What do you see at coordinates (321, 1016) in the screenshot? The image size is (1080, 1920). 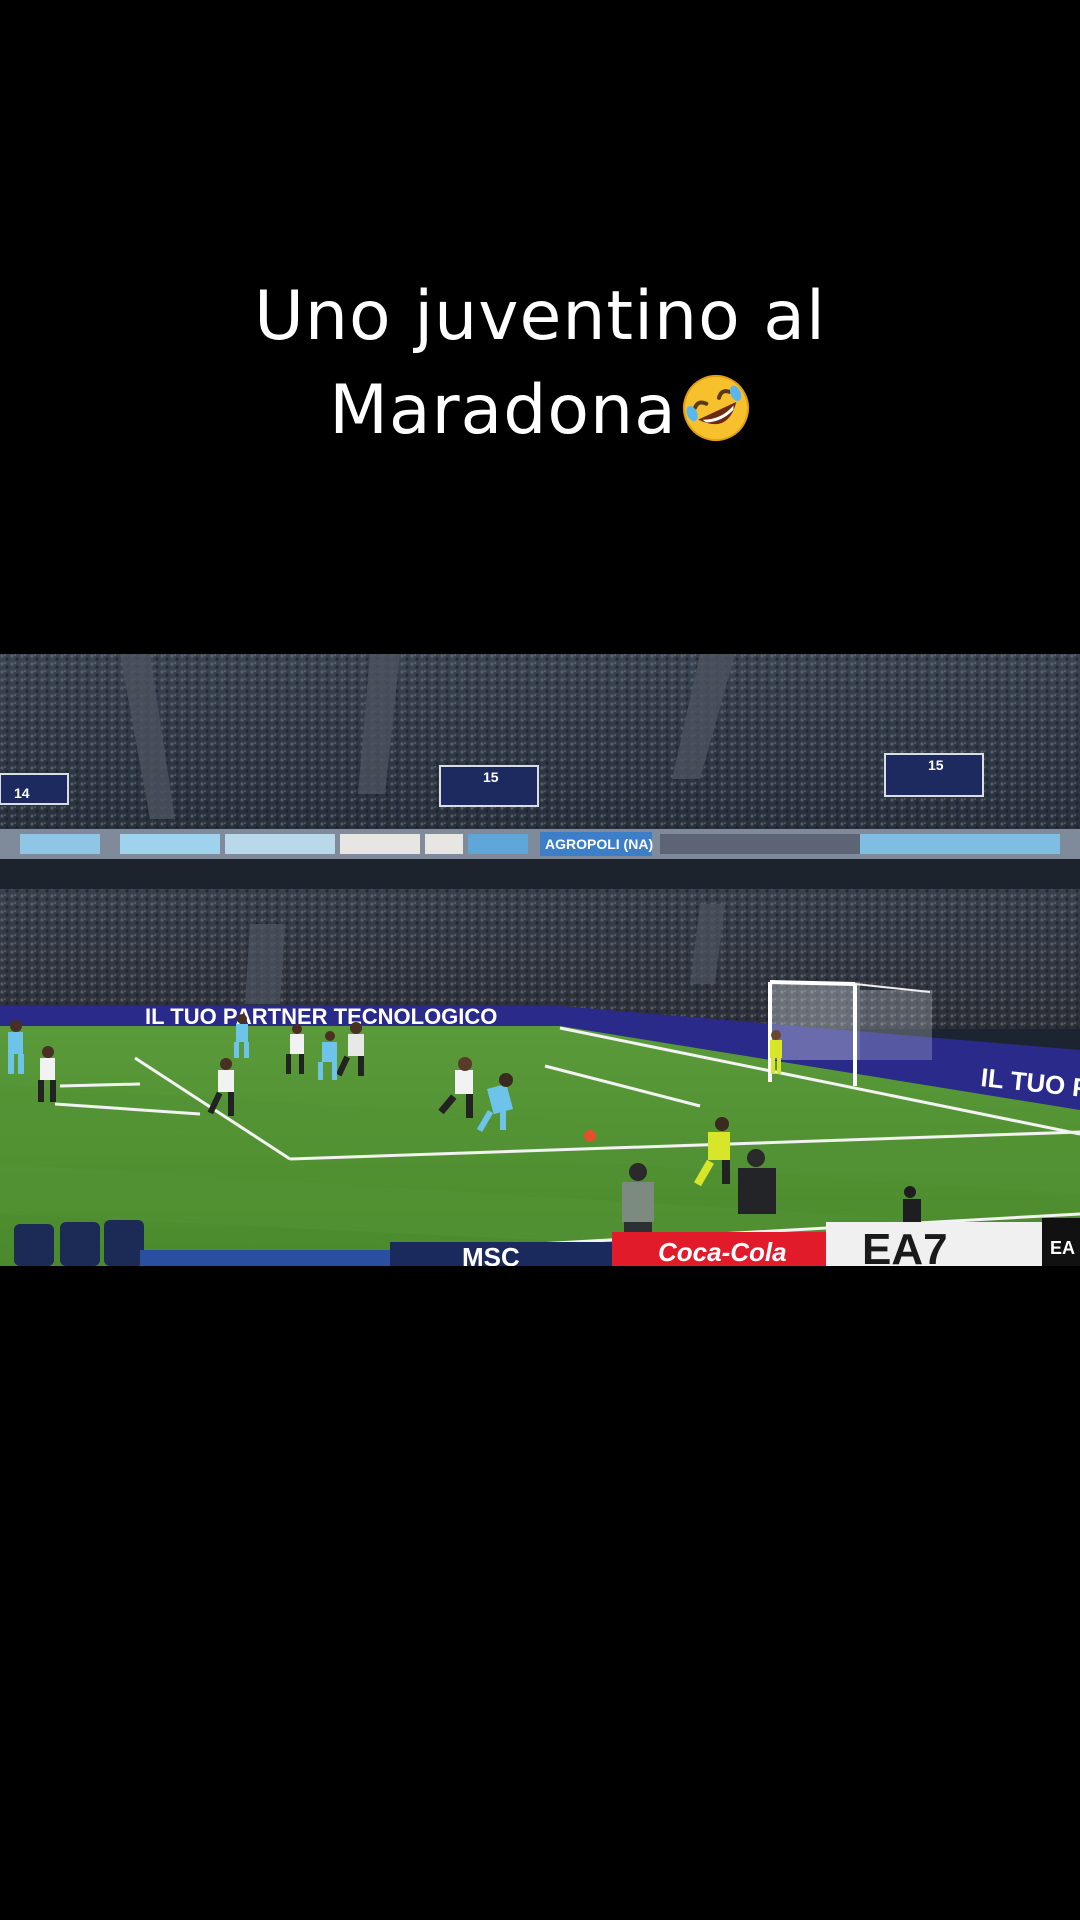 I see `led-board-text: IL TUO PARTNER TECNOLOGICO` at bounding box center [321, 1016].